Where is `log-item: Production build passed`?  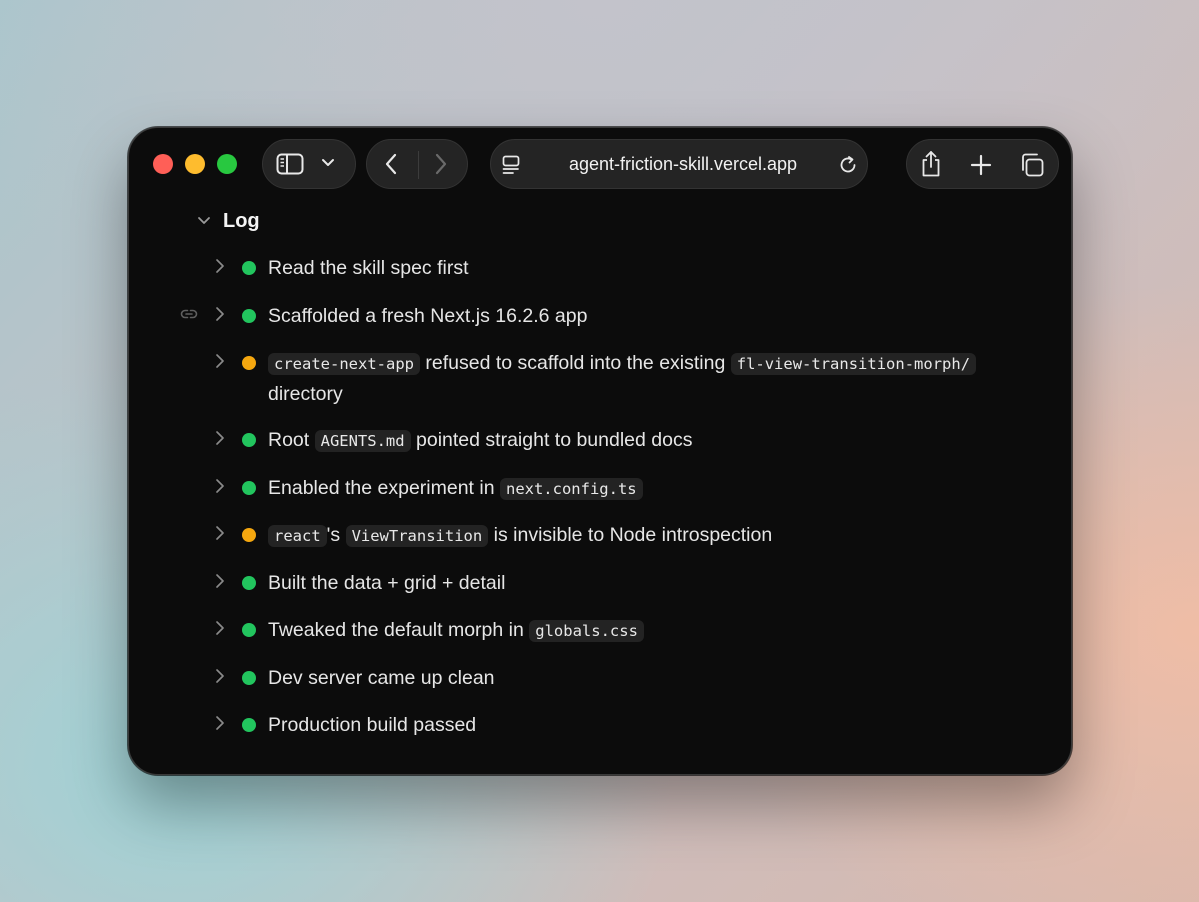
log-item: Production build passed is located at coordinates (600, 735).